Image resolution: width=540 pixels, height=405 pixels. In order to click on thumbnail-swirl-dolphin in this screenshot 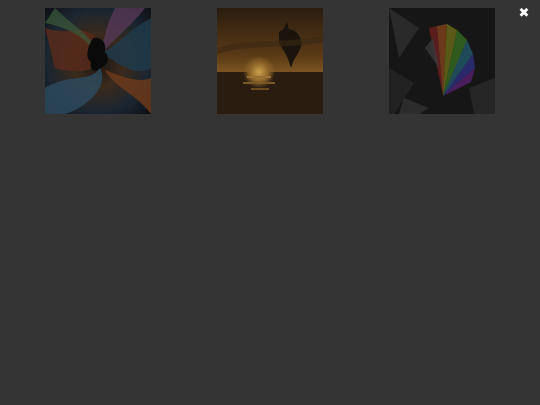, I will do `click(98, 61)`.